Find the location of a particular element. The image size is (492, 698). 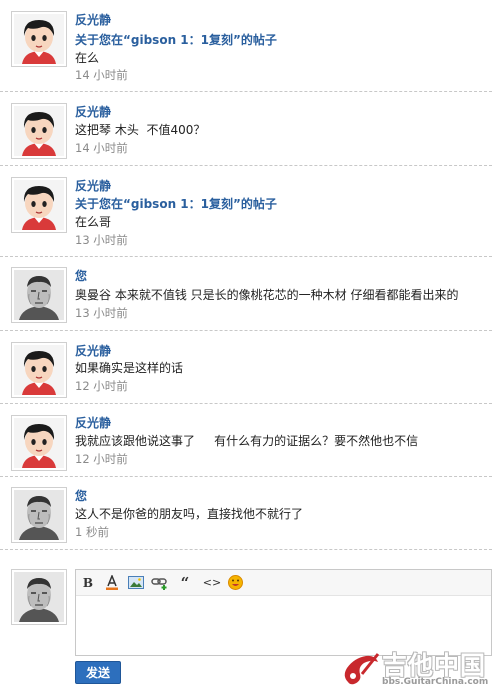

editor-toolbar: B “ <> is located at coordinates (283, 583).